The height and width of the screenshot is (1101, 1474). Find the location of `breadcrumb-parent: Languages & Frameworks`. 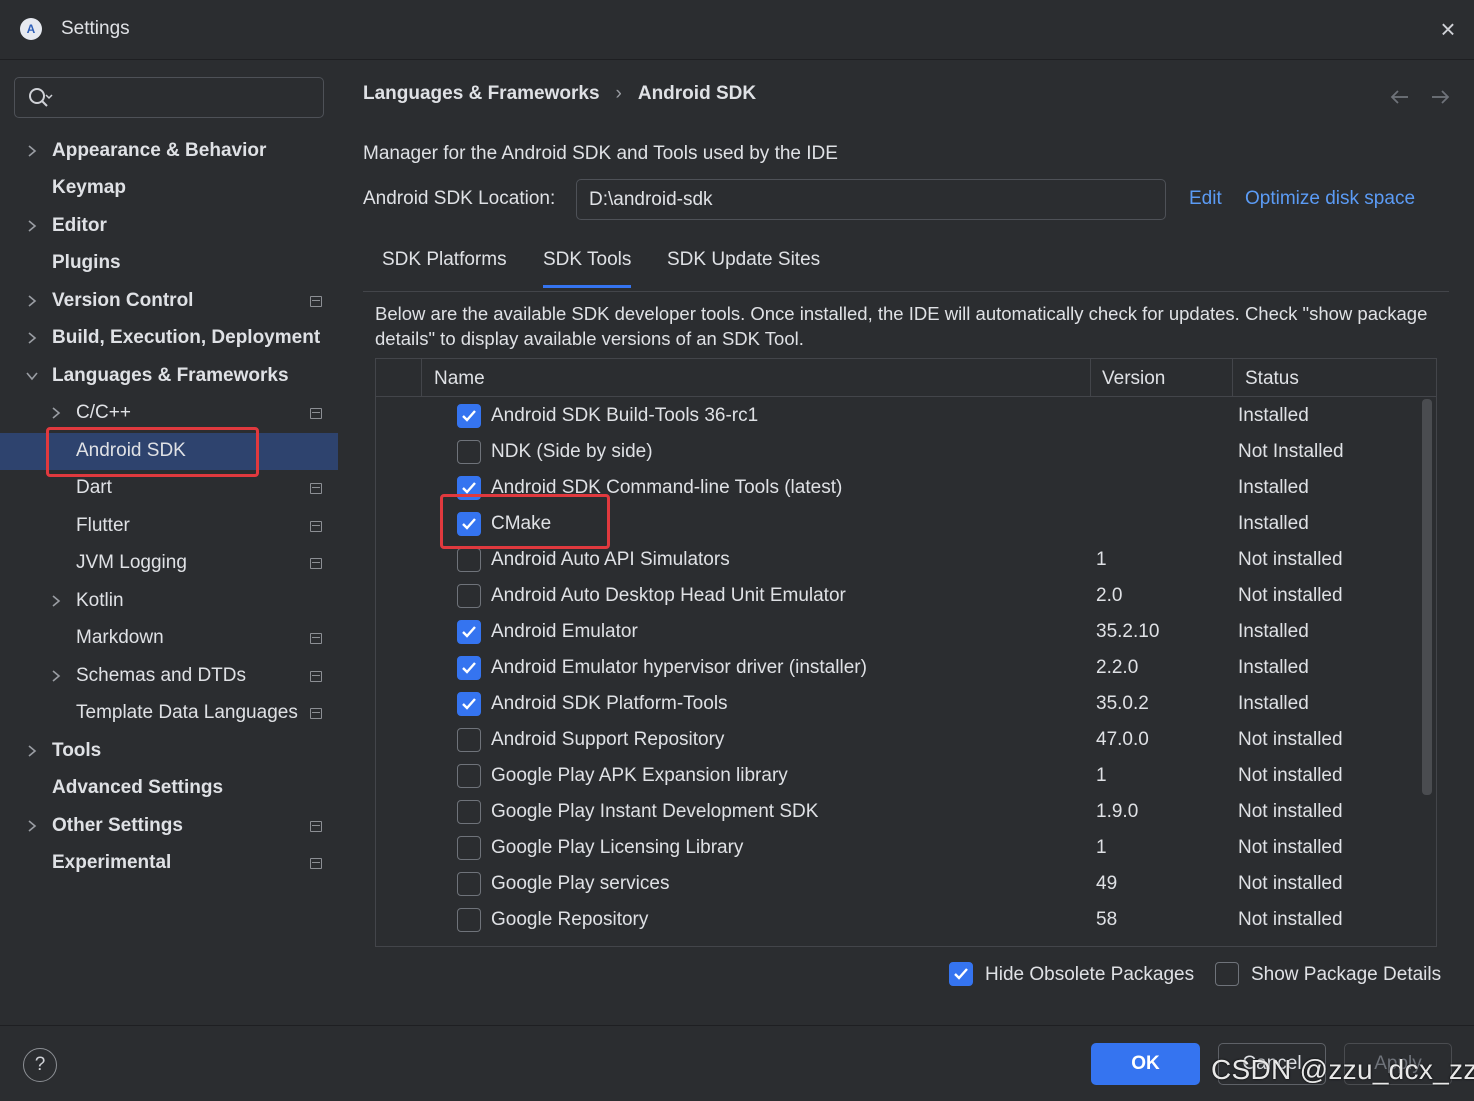

breadcrumb-parent: Languages & Frameworks is located at coordinates (481, 94).